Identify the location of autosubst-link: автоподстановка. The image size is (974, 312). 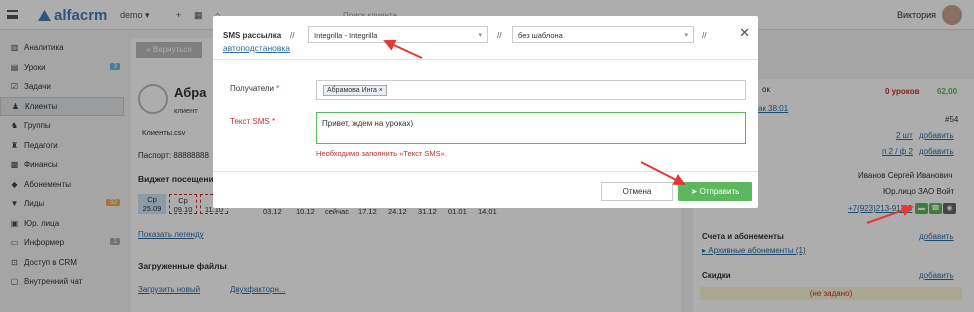
(256, 48).